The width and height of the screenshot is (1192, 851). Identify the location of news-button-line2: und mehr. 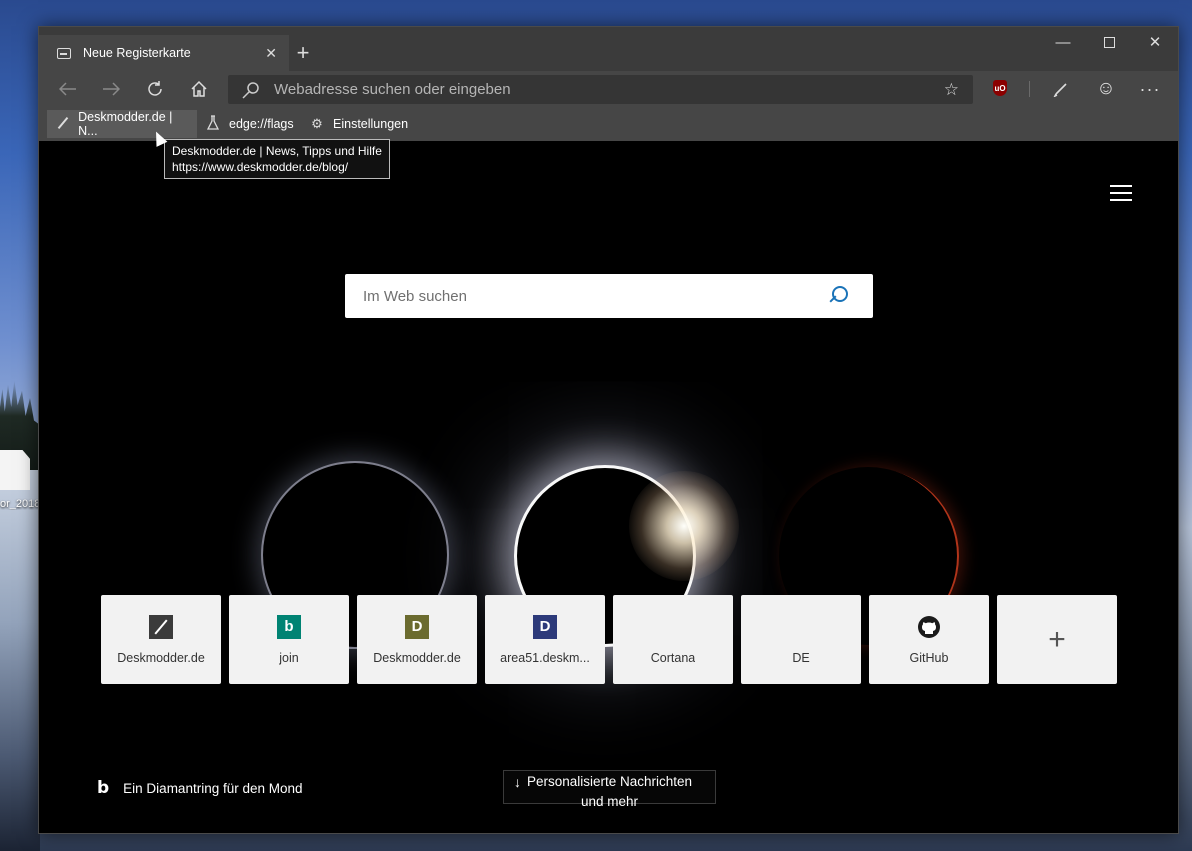
(609, 801).